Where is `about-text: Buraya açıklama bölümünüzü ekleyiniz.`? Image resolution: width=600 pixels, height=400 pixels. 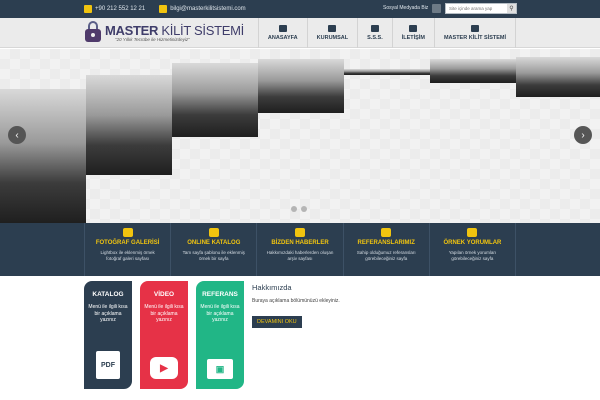 about-text: Buraya açıklama bölümünüzü ekleyiniz. is located at coordinates (296, 301).